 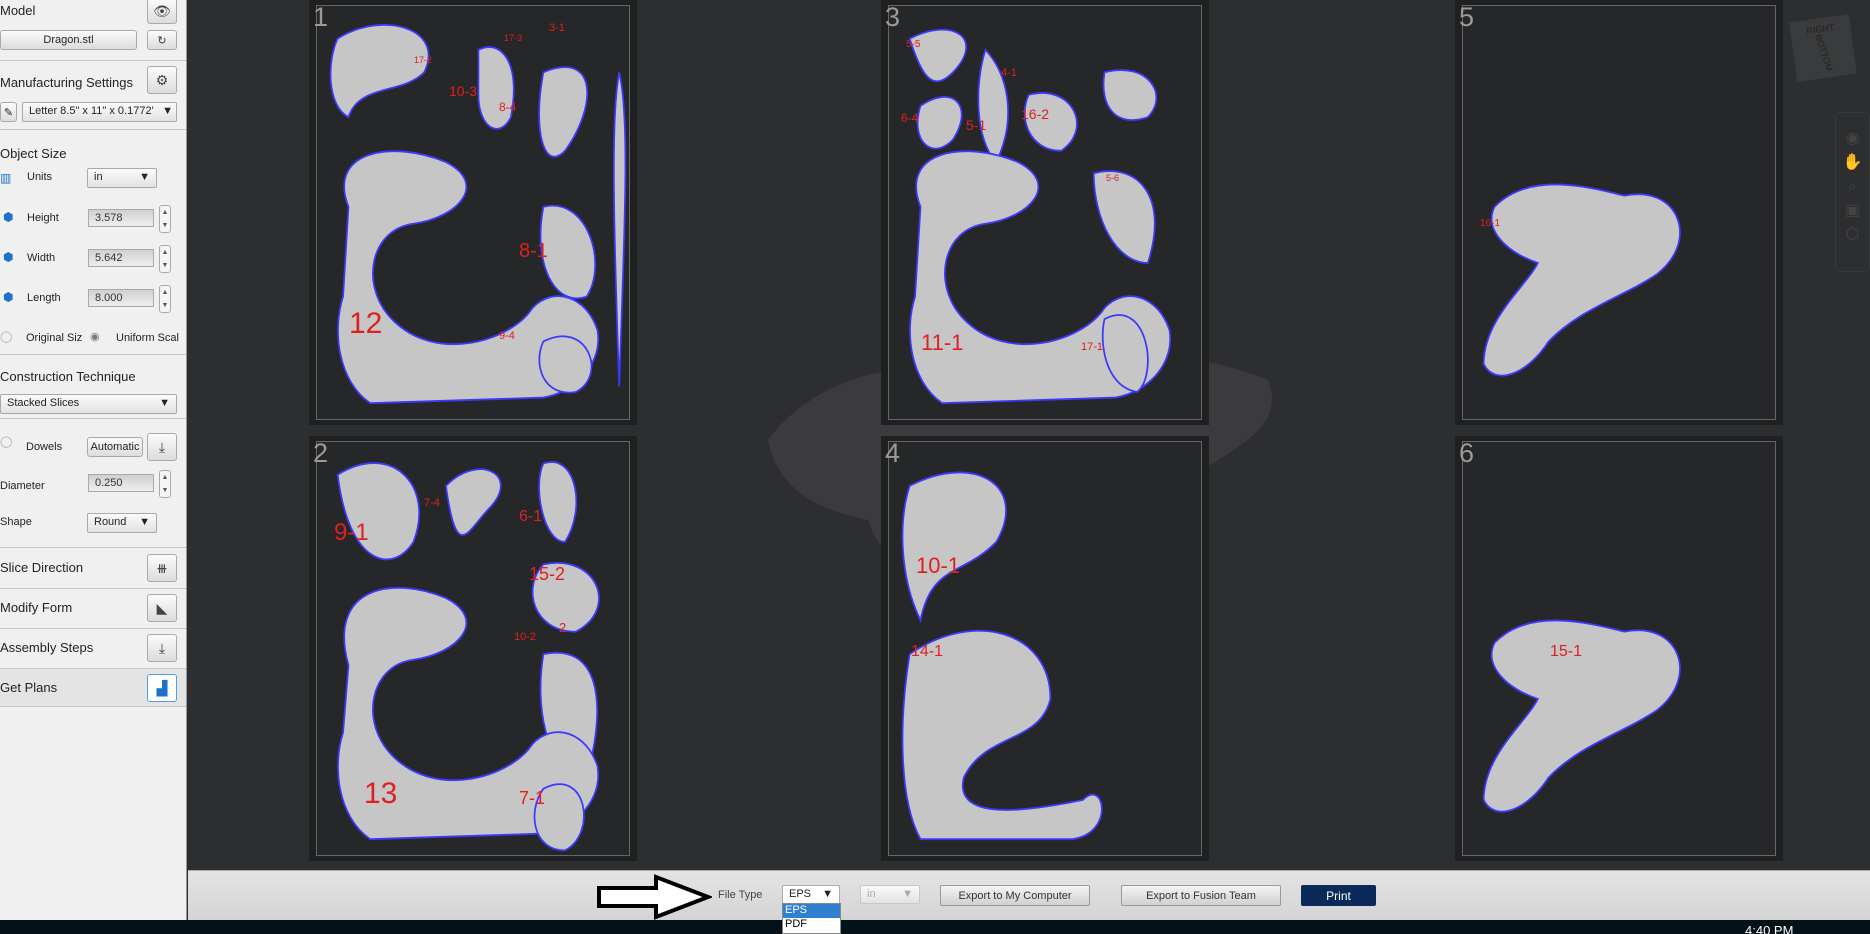 I want to click on plan-page-6: 6 15-1, so click(x=1619, y=648).